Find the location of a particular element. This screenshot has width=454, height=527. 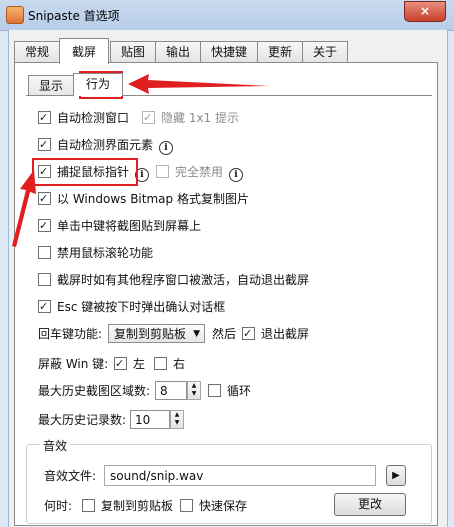

sound-file-input: sound/snip.wav is located at coordinates (240, 475).